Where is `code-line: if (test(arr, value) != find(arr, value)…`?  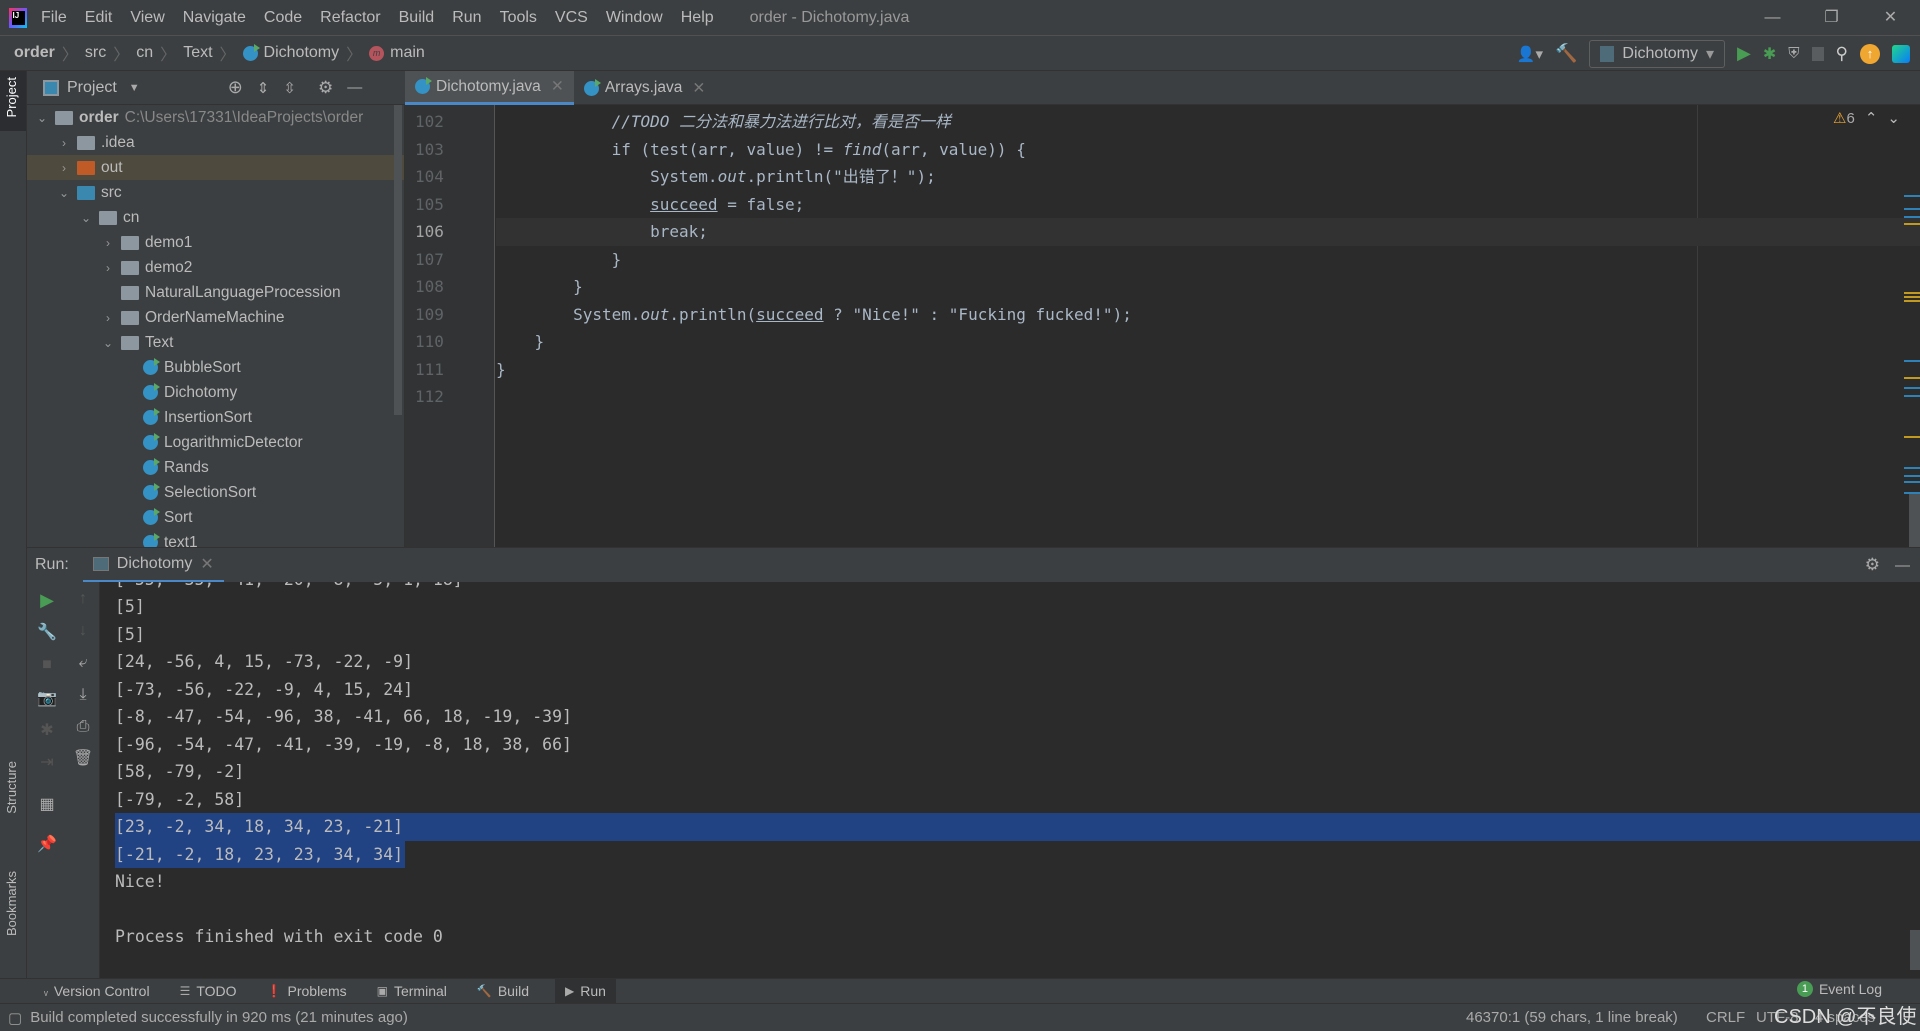
code-line: if (test(arr, value) != find(arr, value)… is located at coordinates (1208, 150).